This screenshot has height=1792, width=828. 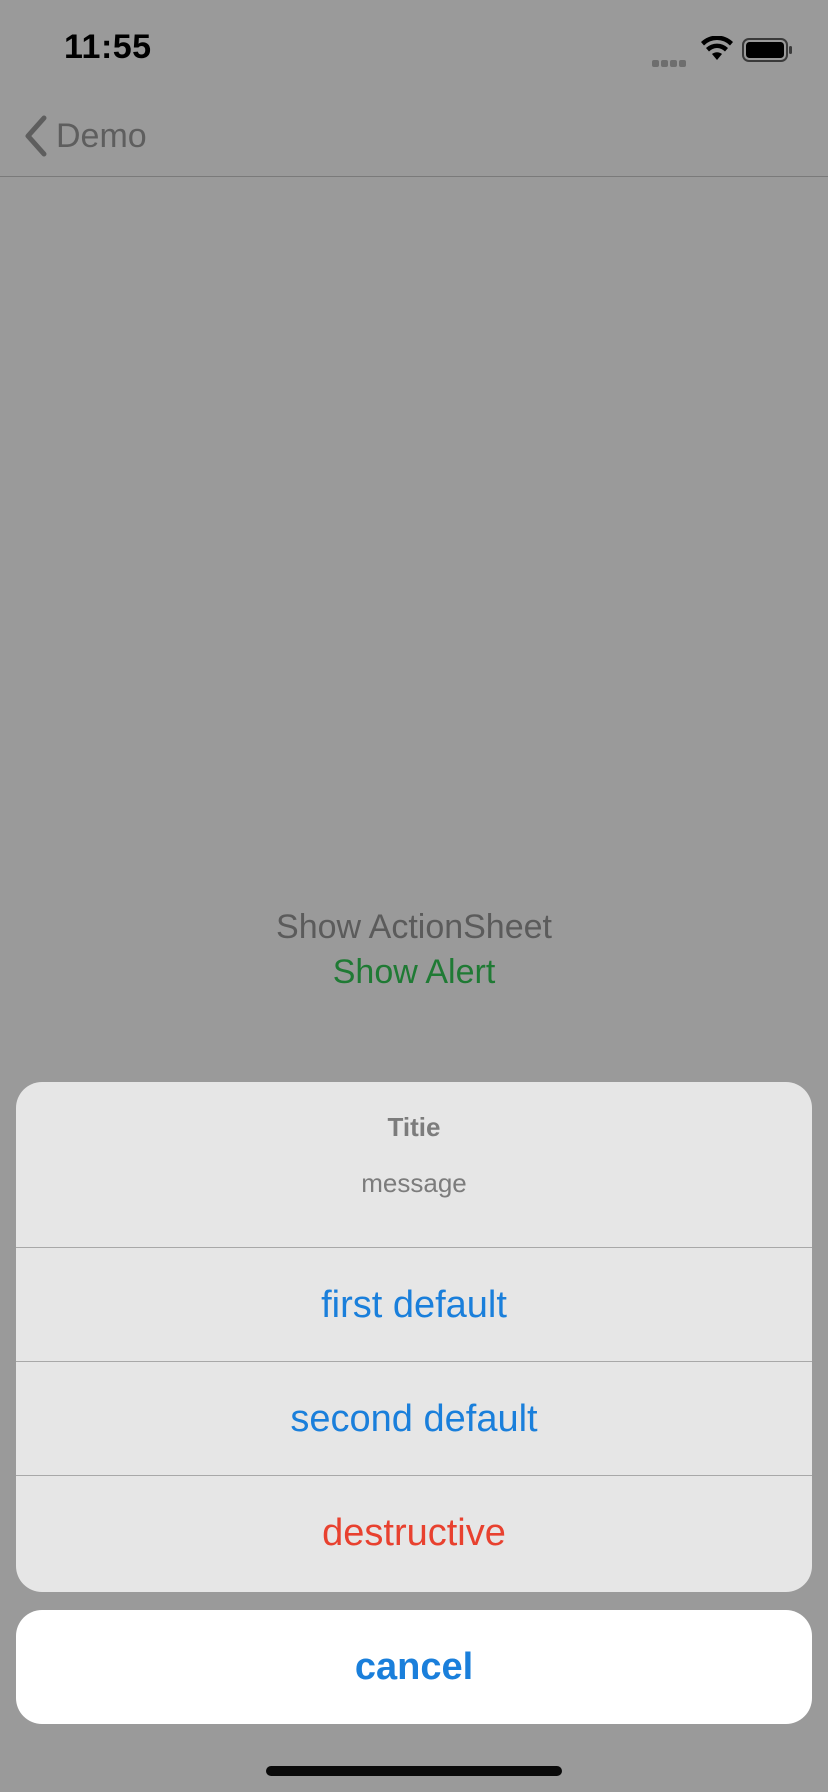 What do you see at coordinates (414, 927) in the screenshot?
I see `show-actionsheet-button: Show ActionSheet` at bounding box center [414, 927].